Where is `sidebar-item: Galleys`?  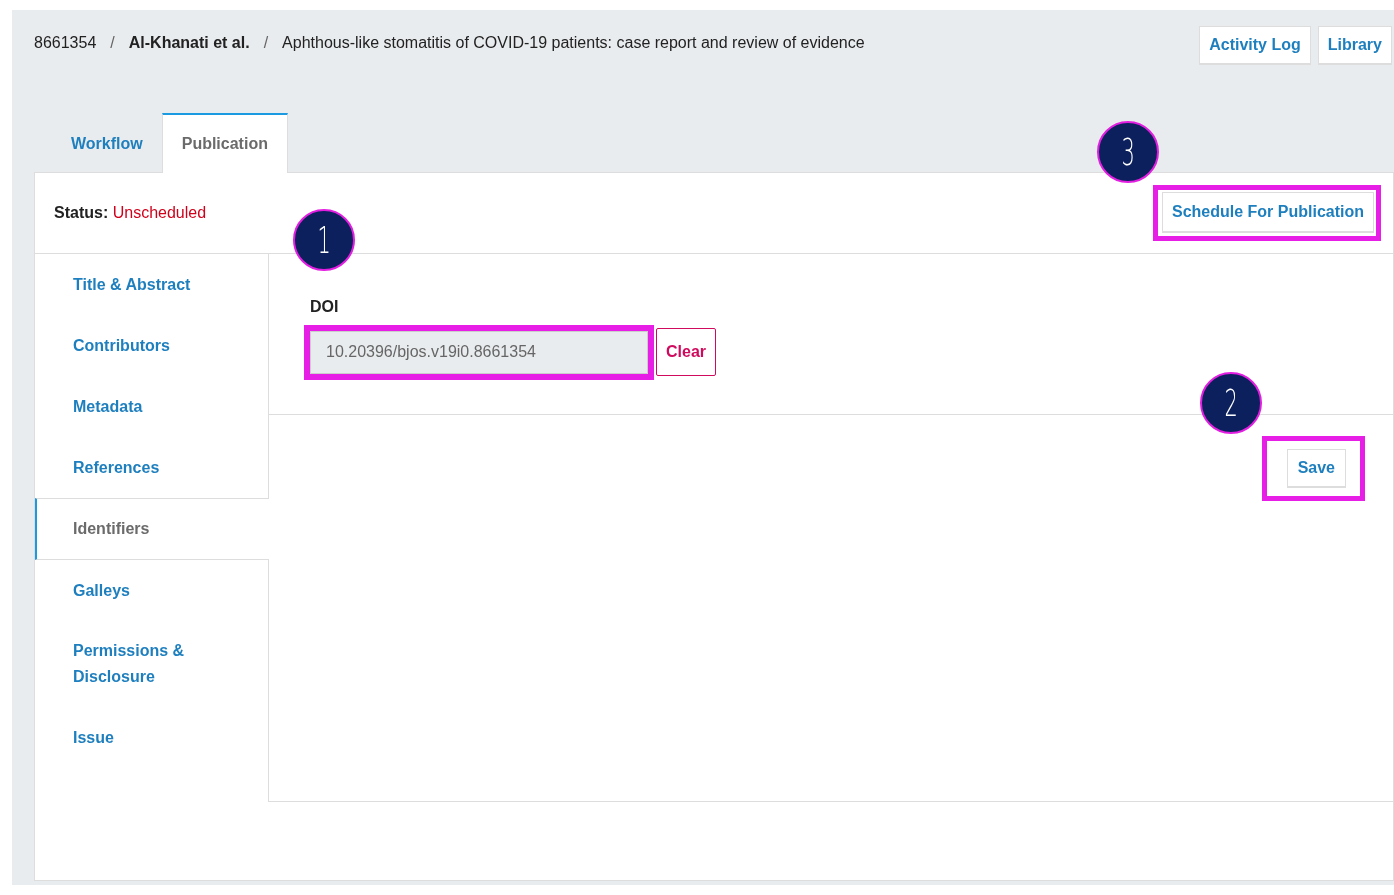 sidebar-item: Galleys is located at coordinates (152, 590).